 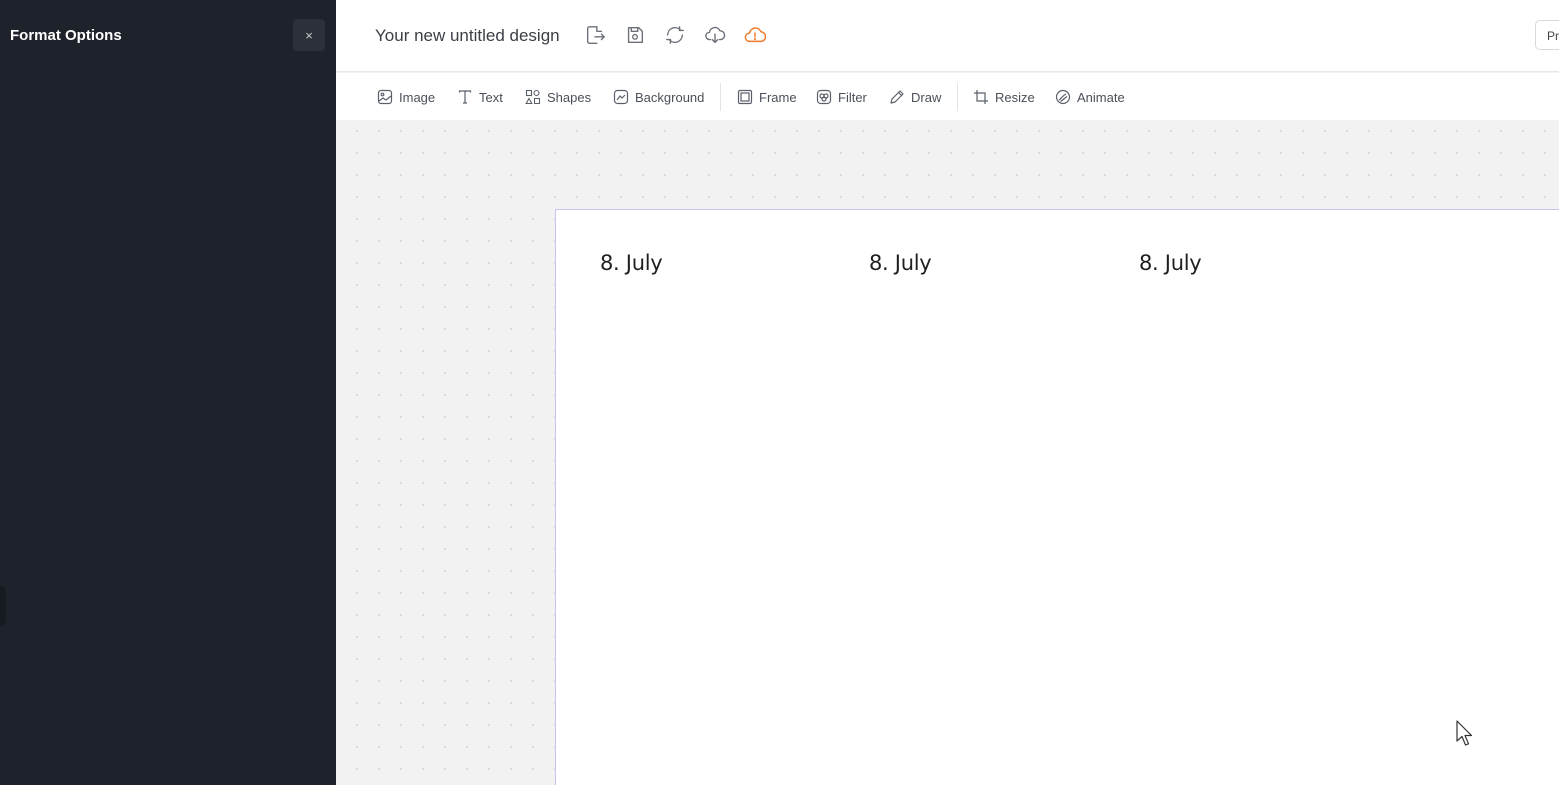 What do you see at coordinates (309, 35) in the screenshot?
I see `close-panel-button: ×` at bounding box center [309, 35].